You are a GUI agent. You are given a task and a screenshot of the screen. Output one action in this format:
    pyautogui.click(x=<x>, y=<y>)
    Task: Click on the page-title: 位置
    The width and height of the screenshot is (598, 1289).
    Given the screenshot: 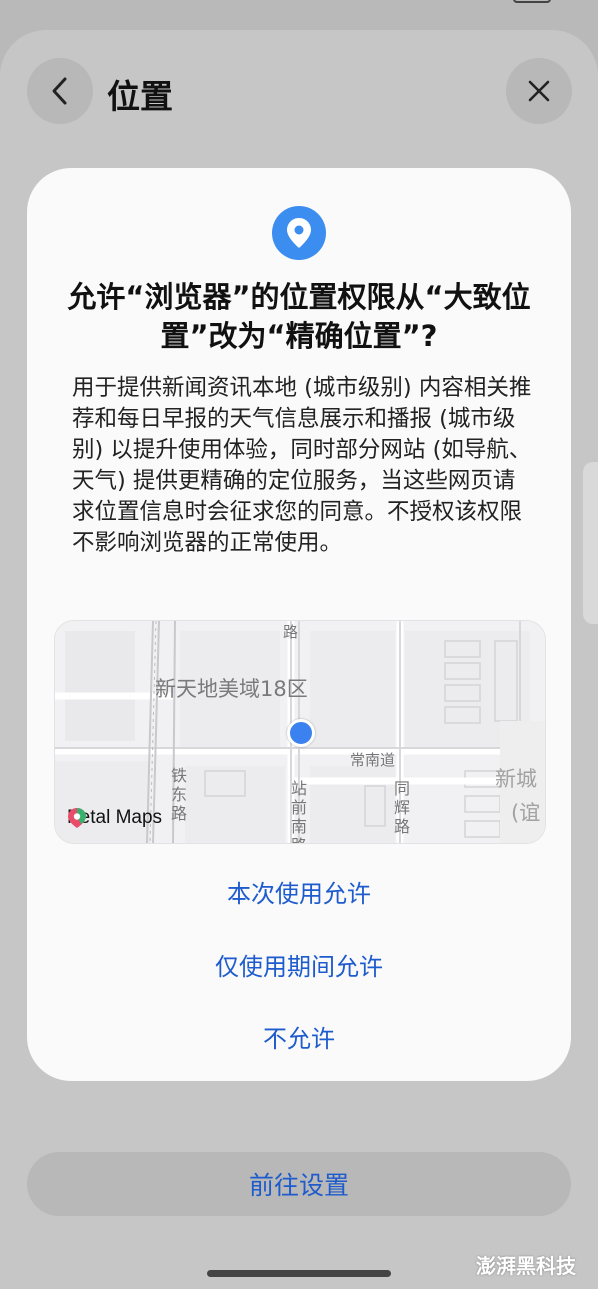 What is the action you would take?
    pyautogui.click(x=140, y=96)
    